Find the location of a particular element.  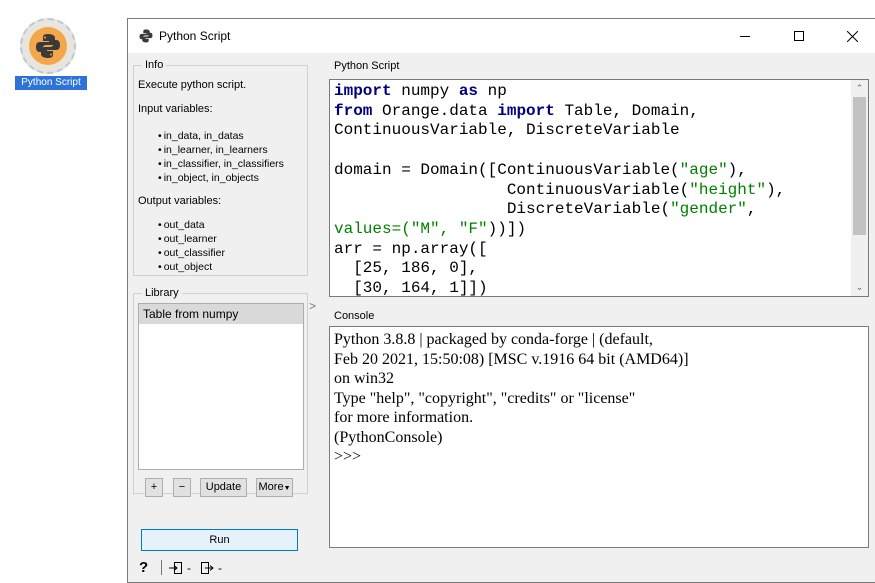

code-line: ContinuousVariable("height"), is located at coordinates (560, 189).